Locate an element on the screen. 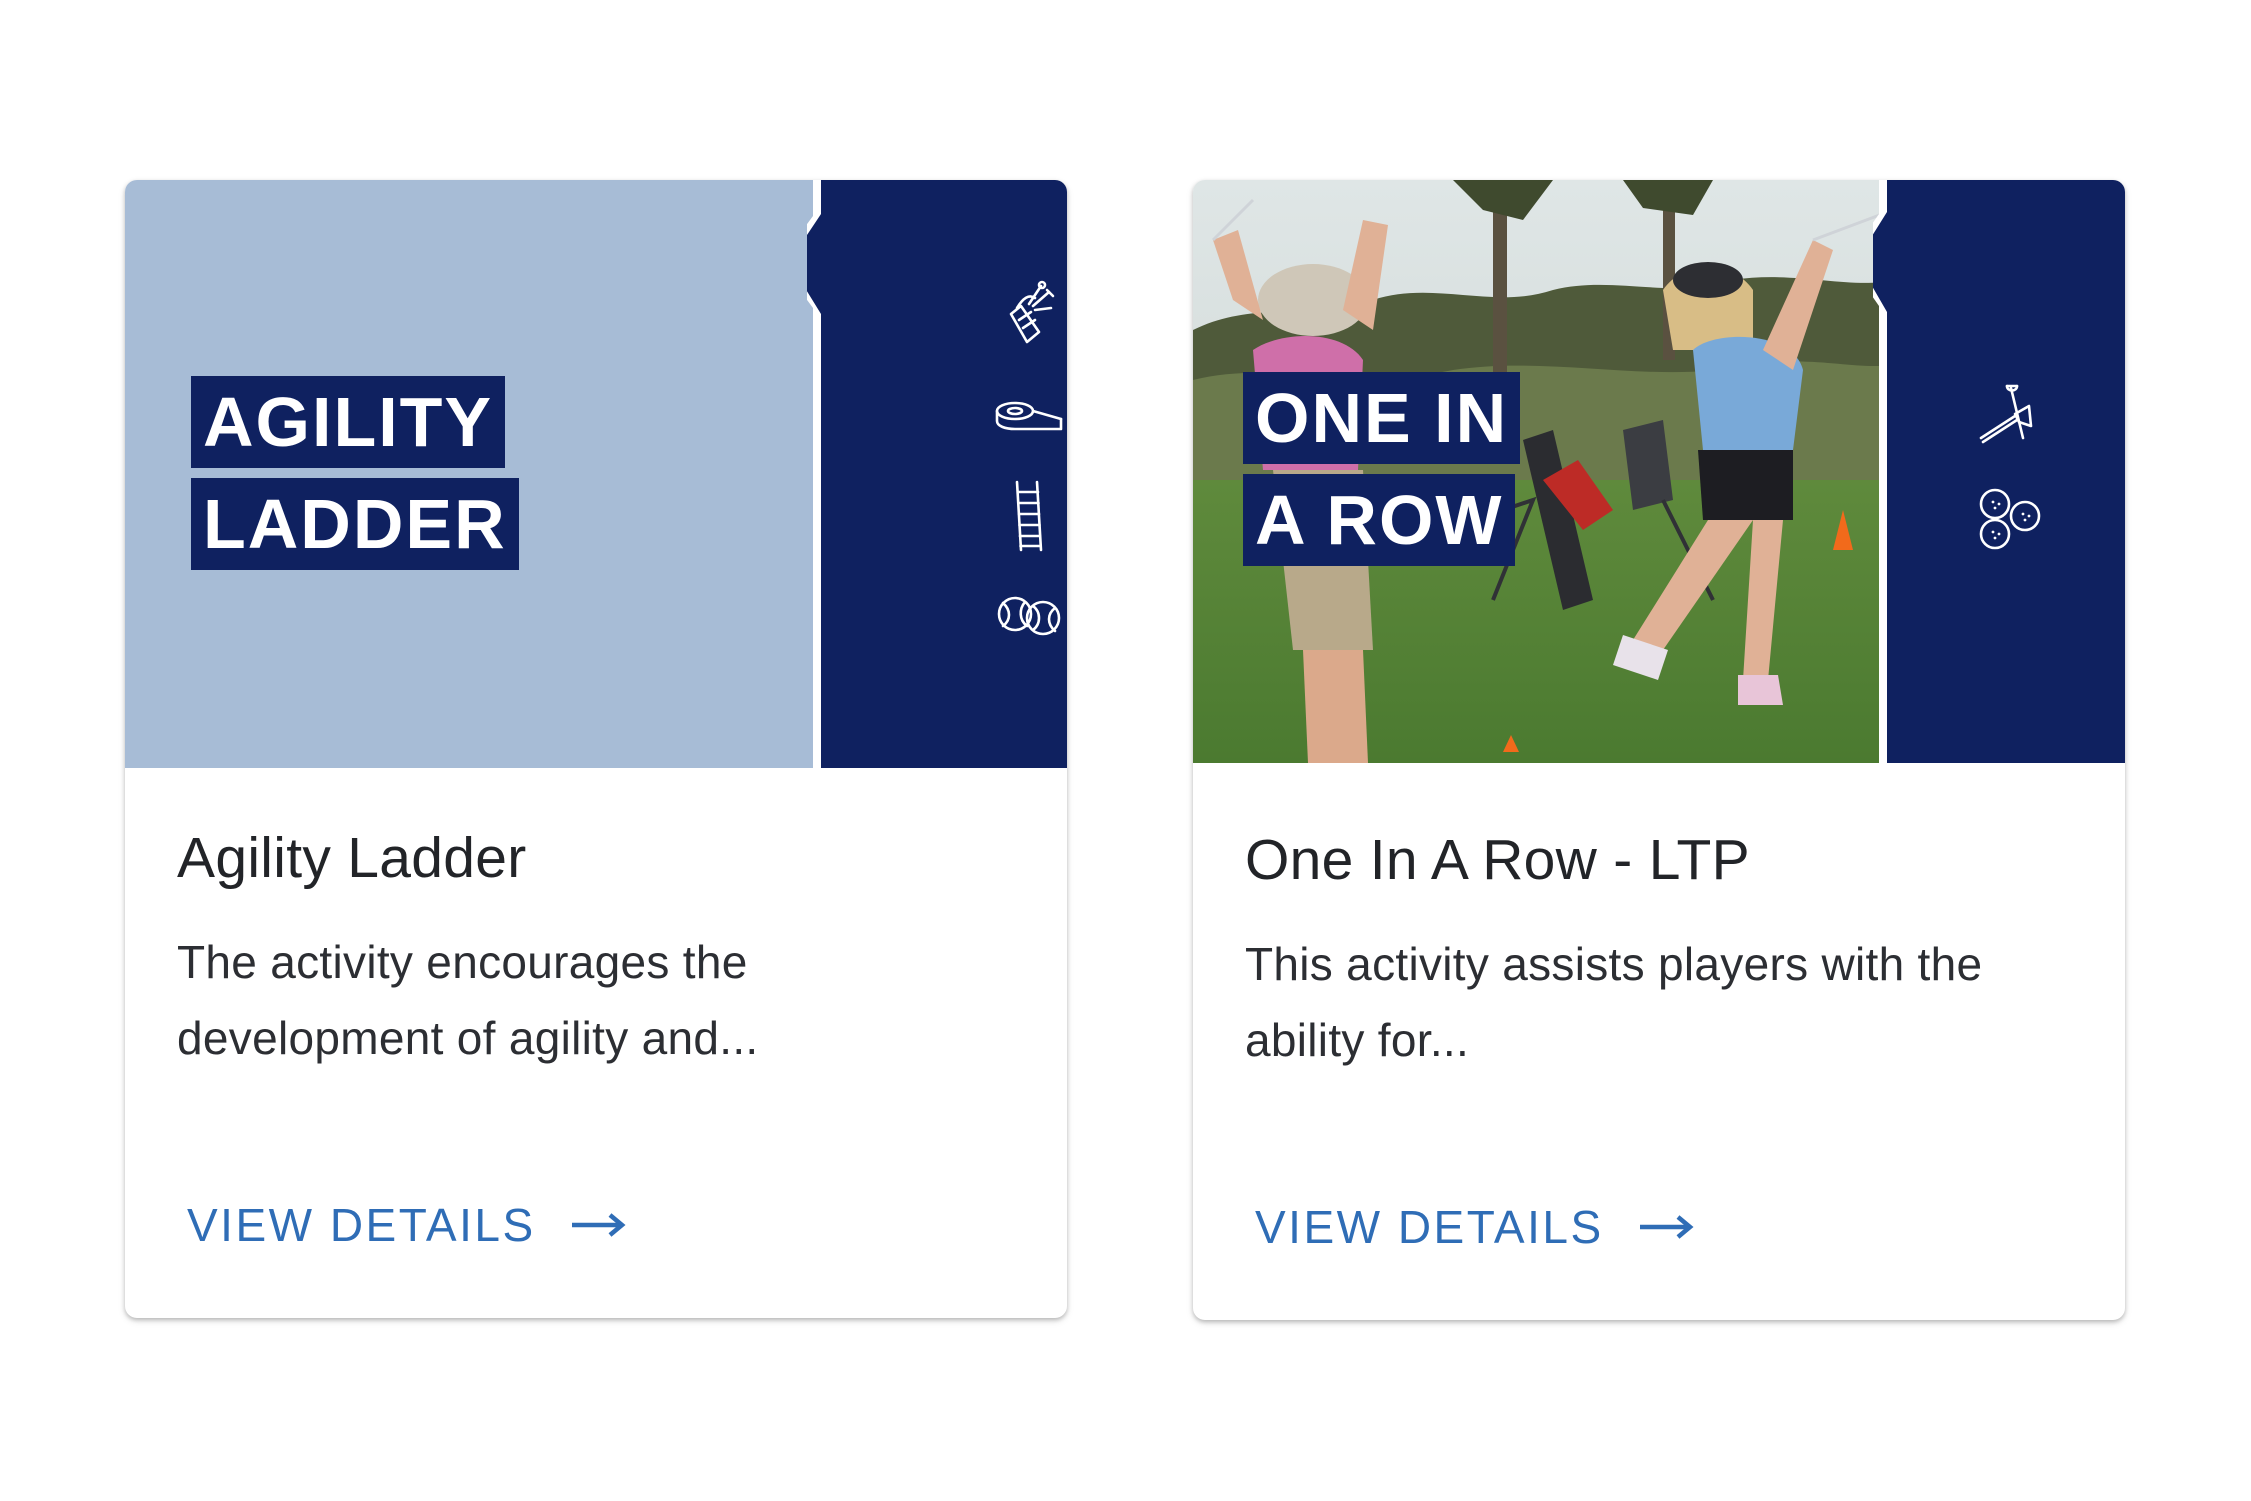  hero-title-line: ONE IN is located at coordinates (1382, 418).